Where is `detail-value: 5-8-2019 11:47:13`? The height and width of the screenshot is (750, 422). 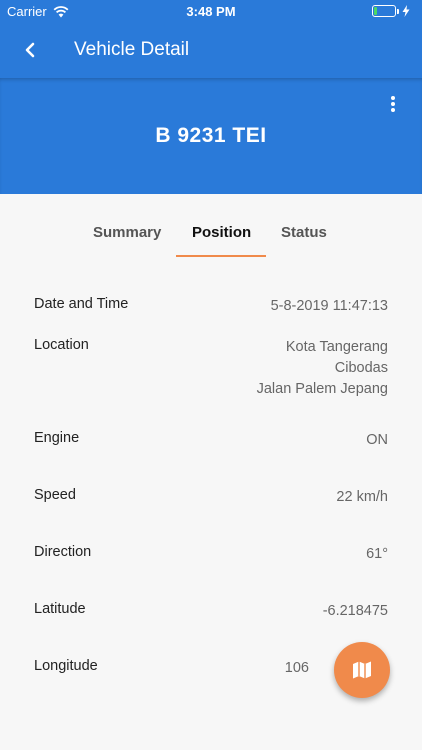
detail-value: 5-8-2019 11:47:13 is located at coordinates (329, 306).